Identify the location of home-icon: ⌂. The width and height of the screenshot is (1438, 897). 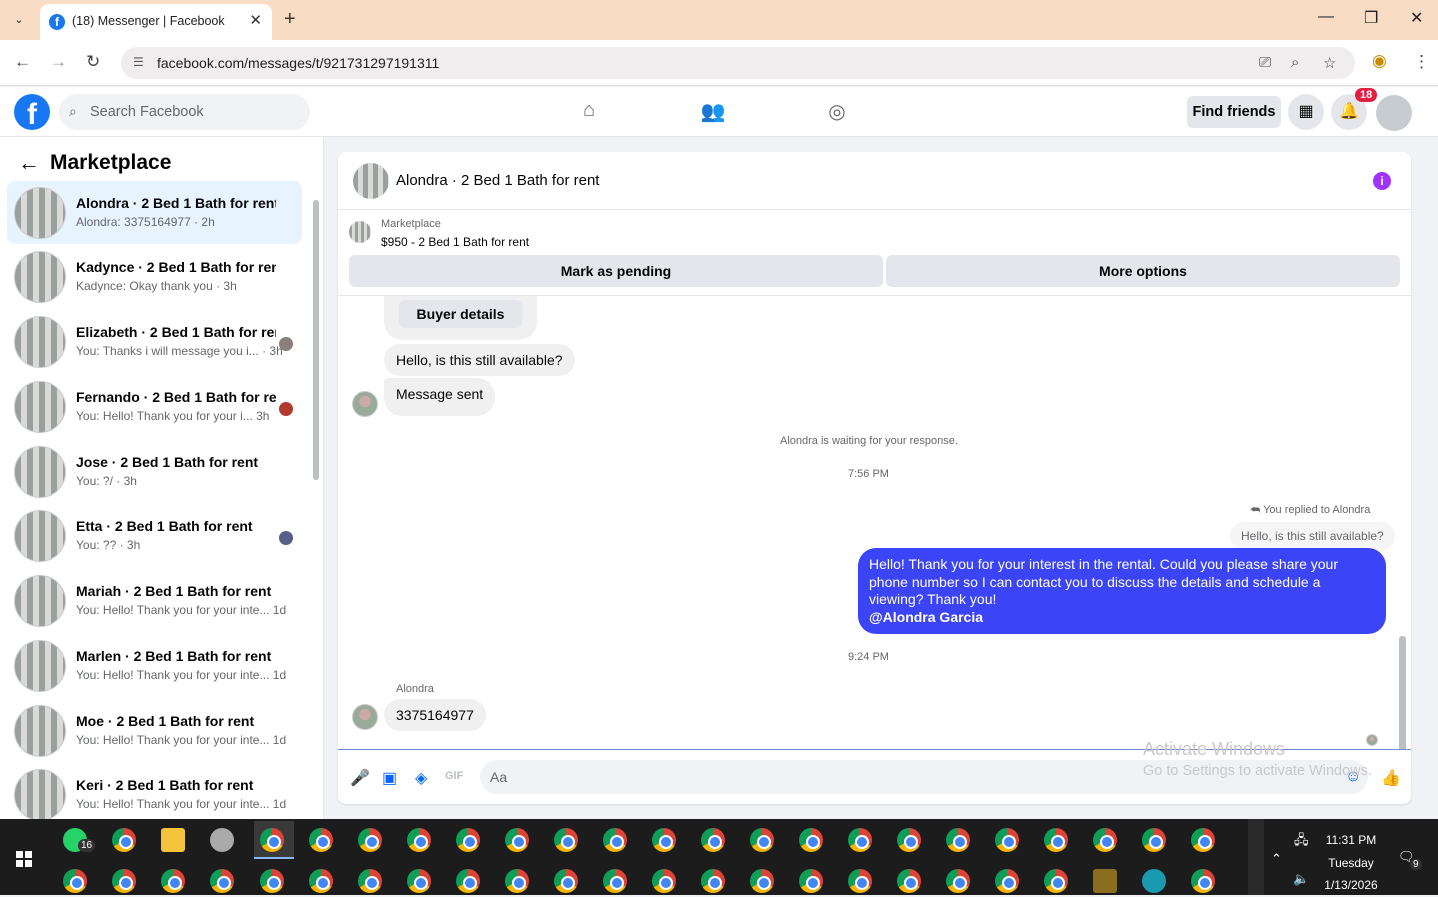
(589, 112).